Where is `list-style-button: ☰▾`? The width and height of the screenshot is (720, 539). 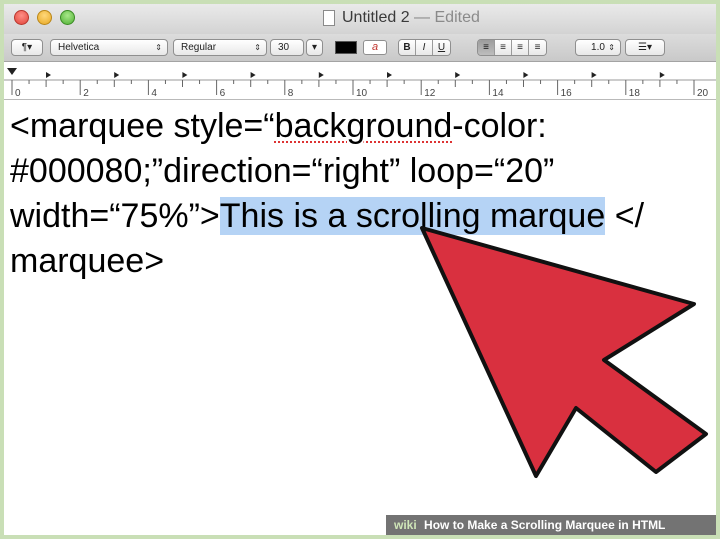 list-style-button: ☰▾ is located at coordinates (645, 47).